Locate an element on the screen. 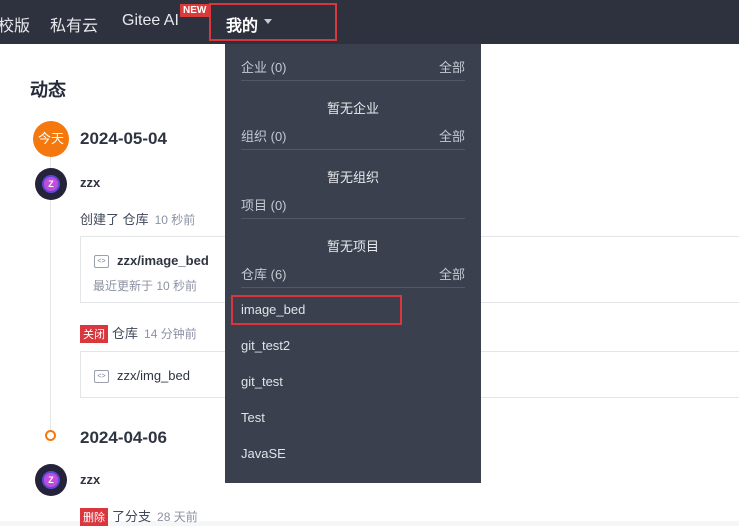 The width and height of the screenshot is (739, 526). repo-card-updated: 最近更新于 10 秒前 is located at coordinates (145, 286).